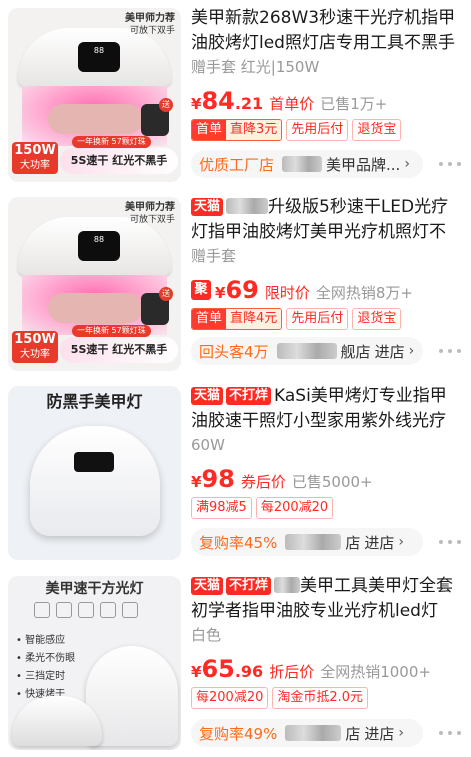 Image resolution: width=471 pixels, height=757 pixels. I want to click on badge-left: 首单, so click(209, 319).